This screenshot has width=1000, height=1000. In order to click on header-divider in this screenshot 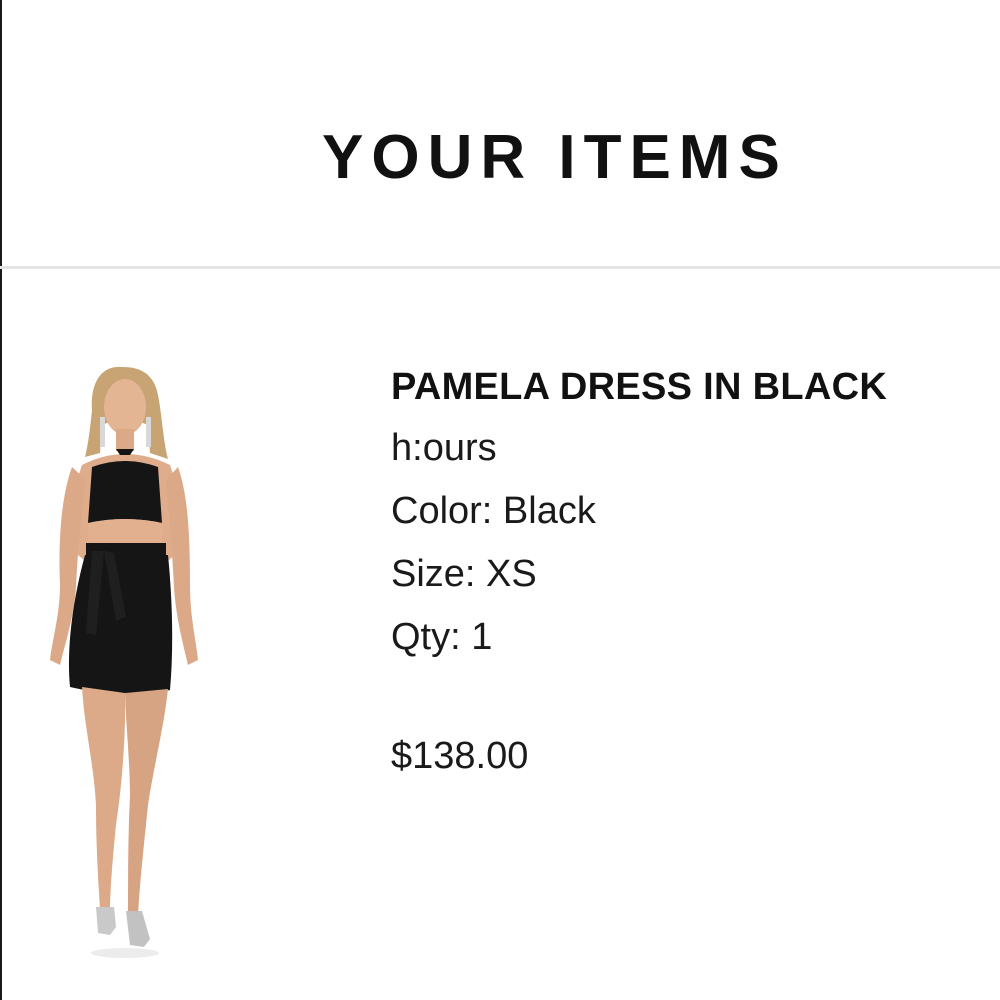, I will do `click(500, 267)`.